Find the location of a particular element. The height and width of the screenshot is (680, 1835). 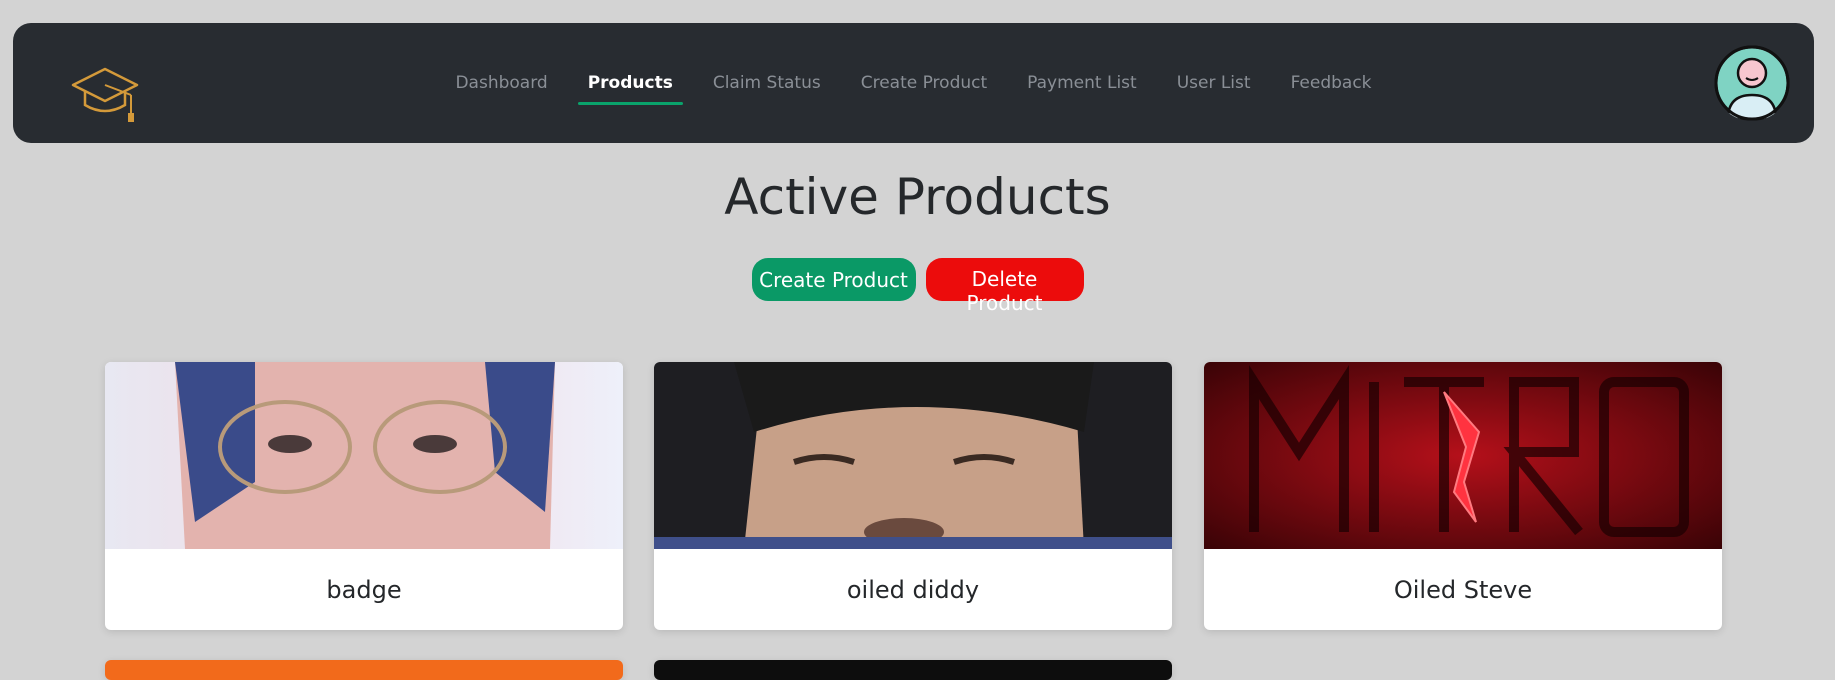

product-card-badge: badge is located at coordinates (364, 496).